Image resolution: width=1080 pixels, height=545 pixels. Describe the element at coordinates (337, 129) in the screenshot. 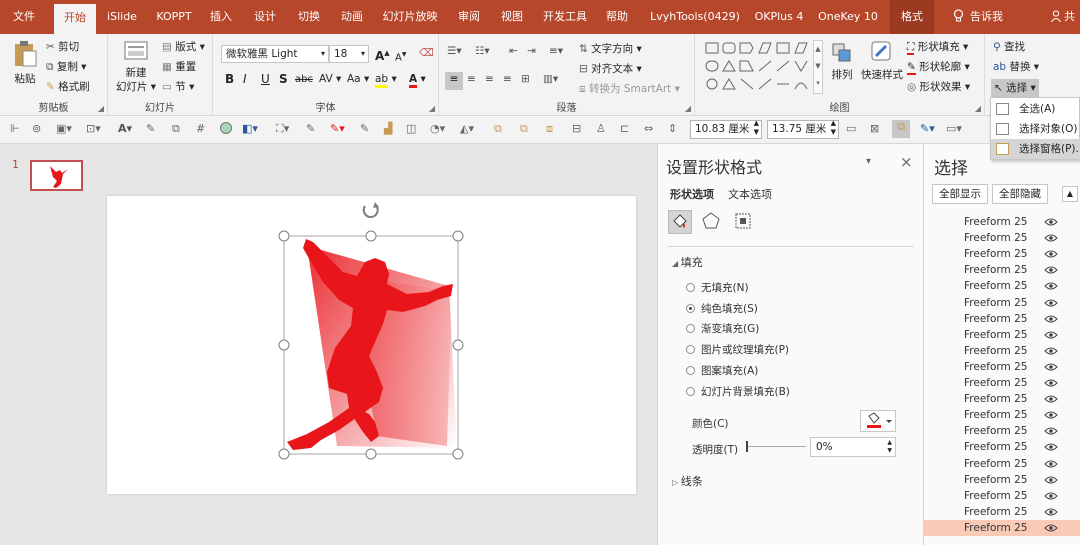

I see `line-color-icon: ✎▾` at that location.